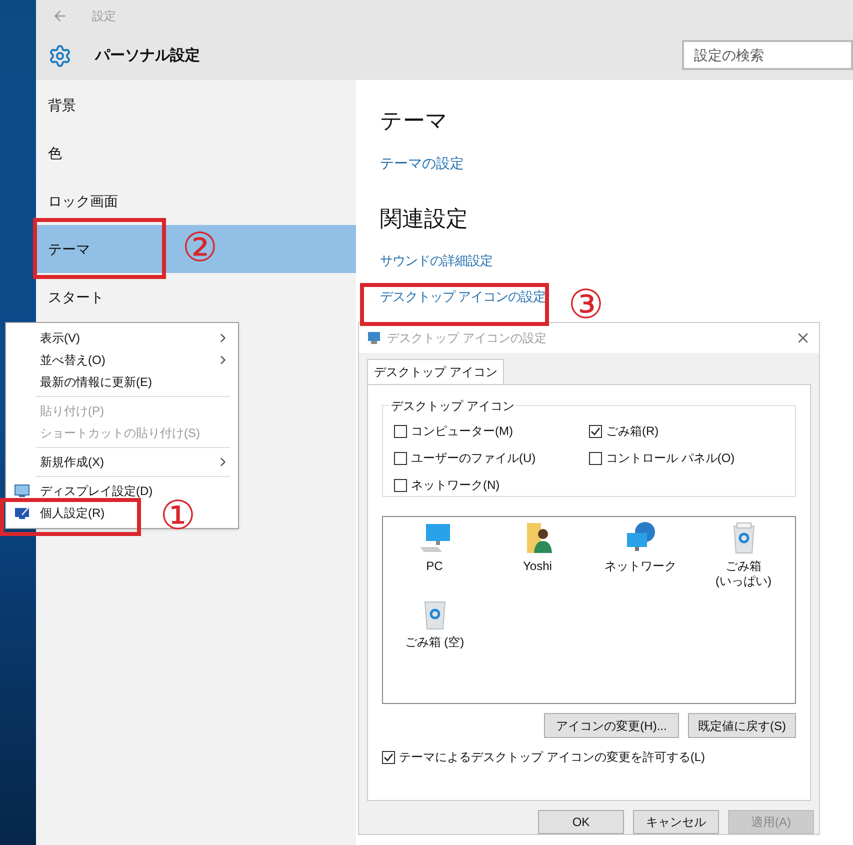 This screenshot has height=845, width=853. Describe the element at coordinates (60, 56) in the screenshot. I see `settings-icon` at that location.